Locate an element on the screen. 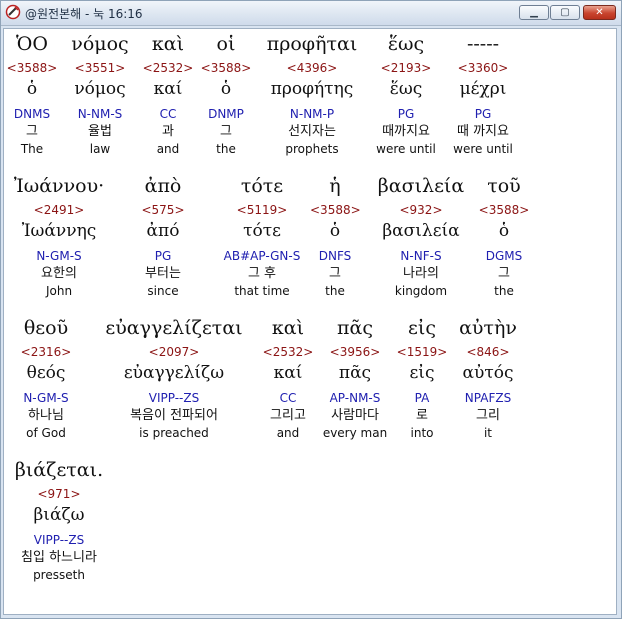 The width and height of the screenshot is (622, 619). lemma: ἀπό is located at coordinates (163, 231).